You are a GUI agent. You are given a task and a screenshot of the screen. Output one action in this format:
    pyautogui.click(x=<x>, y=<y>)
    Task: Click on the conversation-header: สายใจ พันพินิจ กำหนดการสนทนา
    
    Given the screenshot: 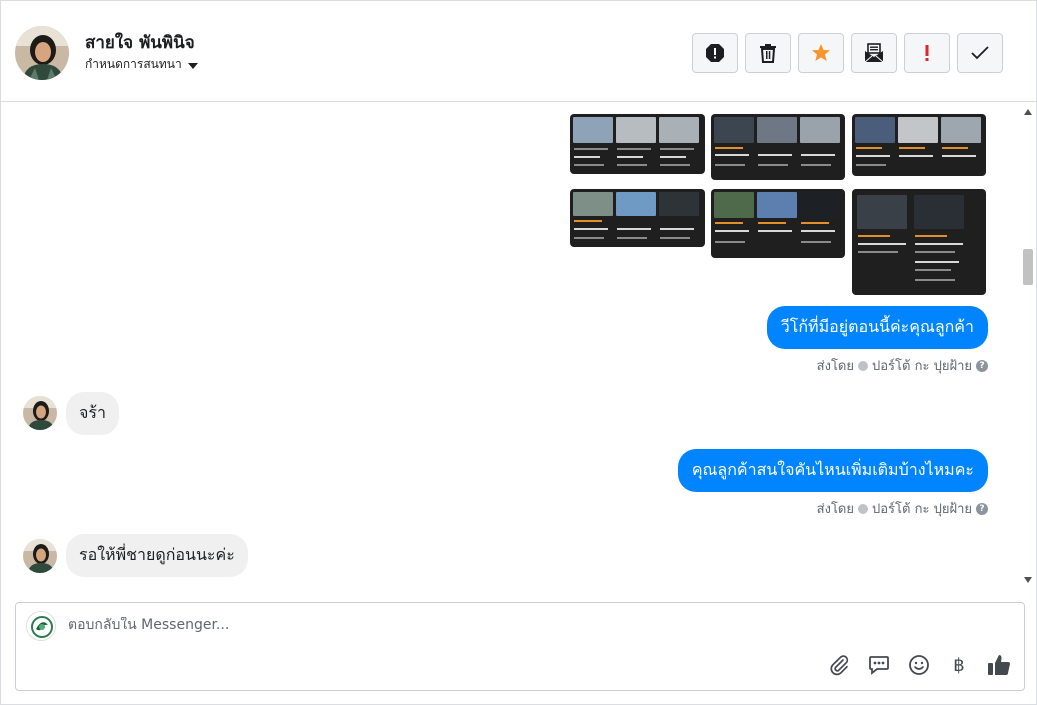 What is the action you would take?
    pyautogui.click(x=518, y=51)
    